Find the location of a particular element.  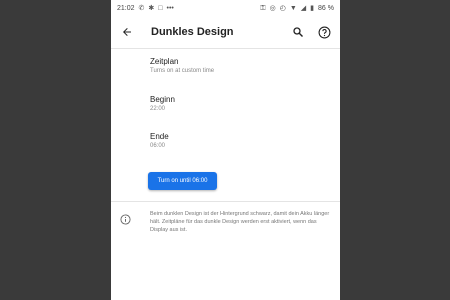

setting-start-value: 22:00 is located at coordinates (158, 109).